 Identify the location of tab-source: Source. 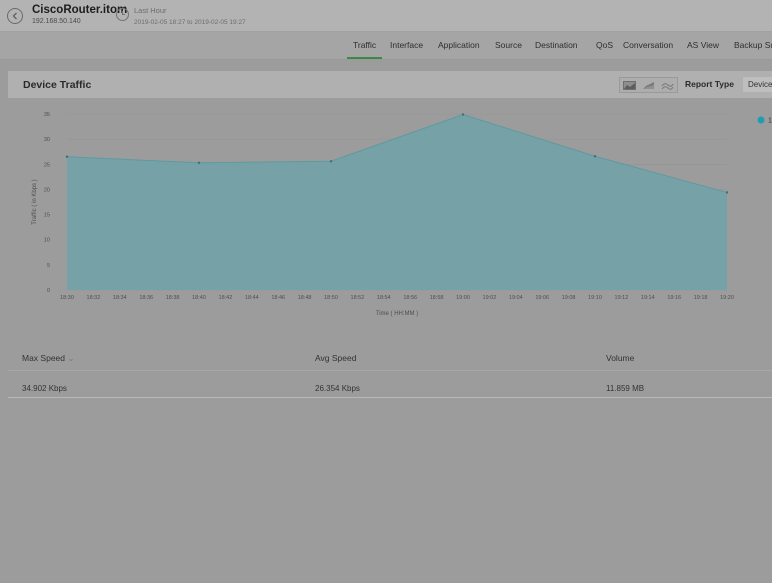
(508, 45).